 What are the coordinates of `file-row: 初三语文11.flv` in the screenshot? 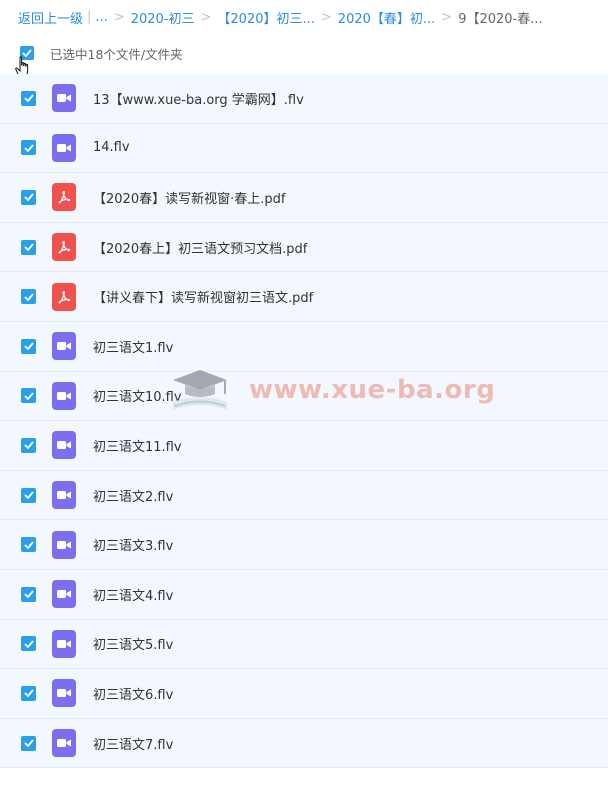 It's located at (304, 446).